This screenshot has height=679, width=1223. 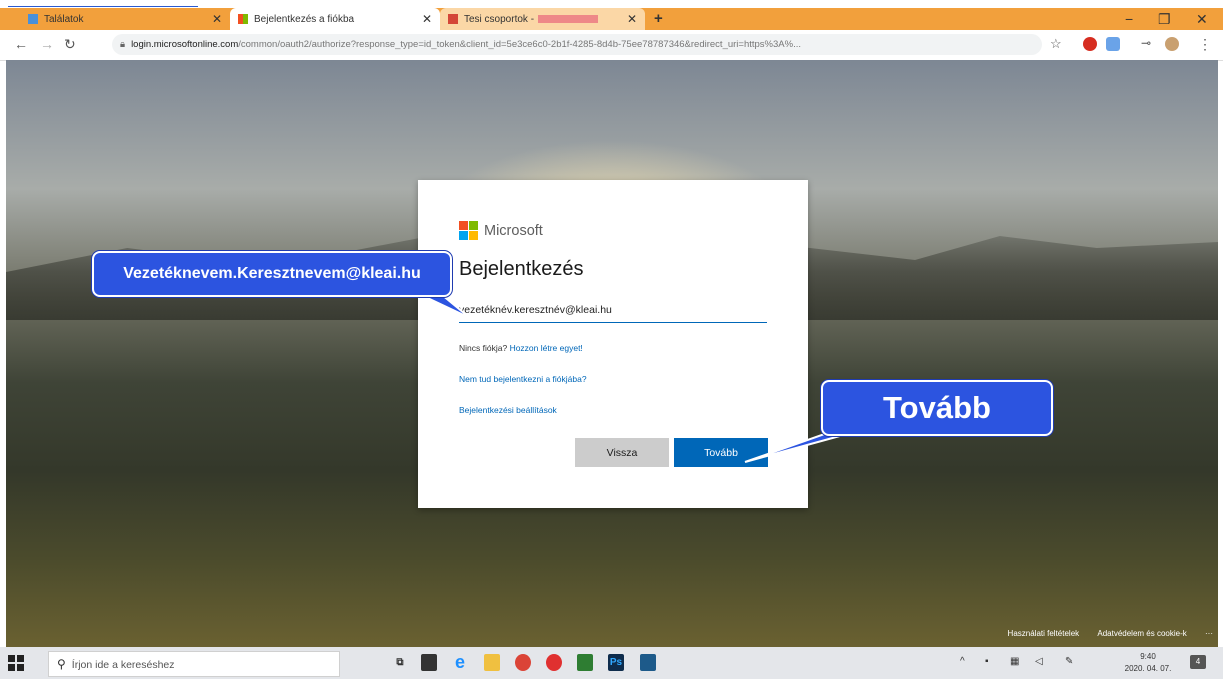 What do you see at coordinates (61, 664) in the screenshot?
I see `search-icon: ⚲` at bounding box center [61, 664].